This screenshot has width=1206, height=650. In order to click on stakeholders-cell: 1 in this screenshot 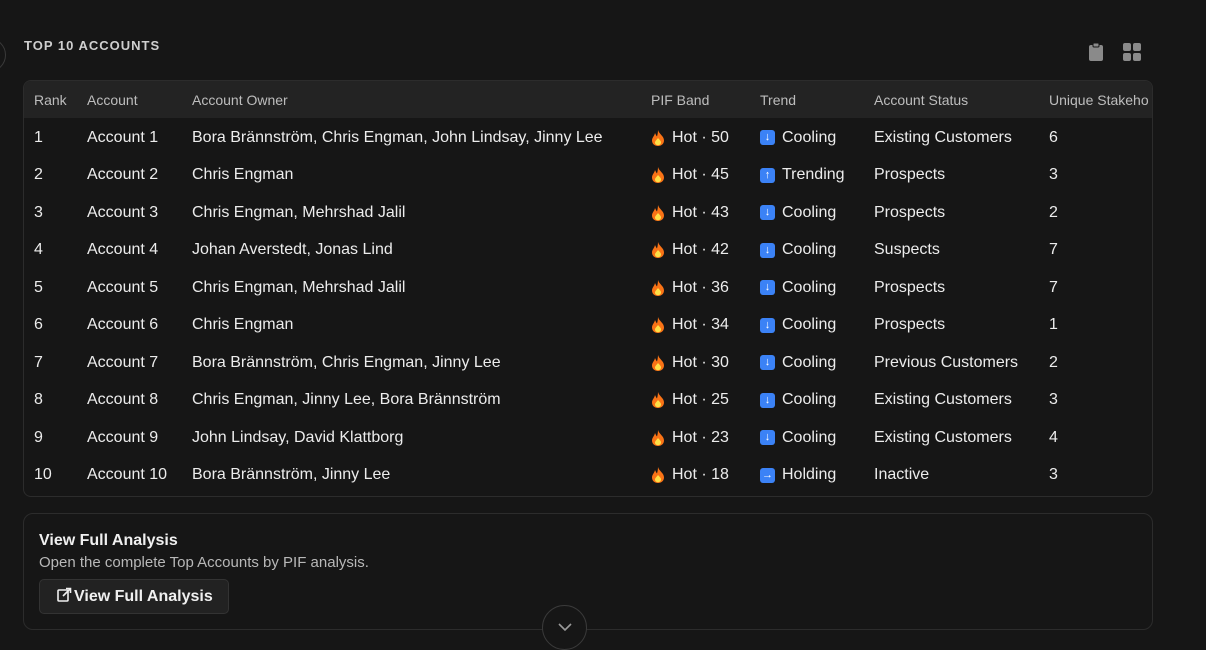, I will do `click(1053, 325)`.